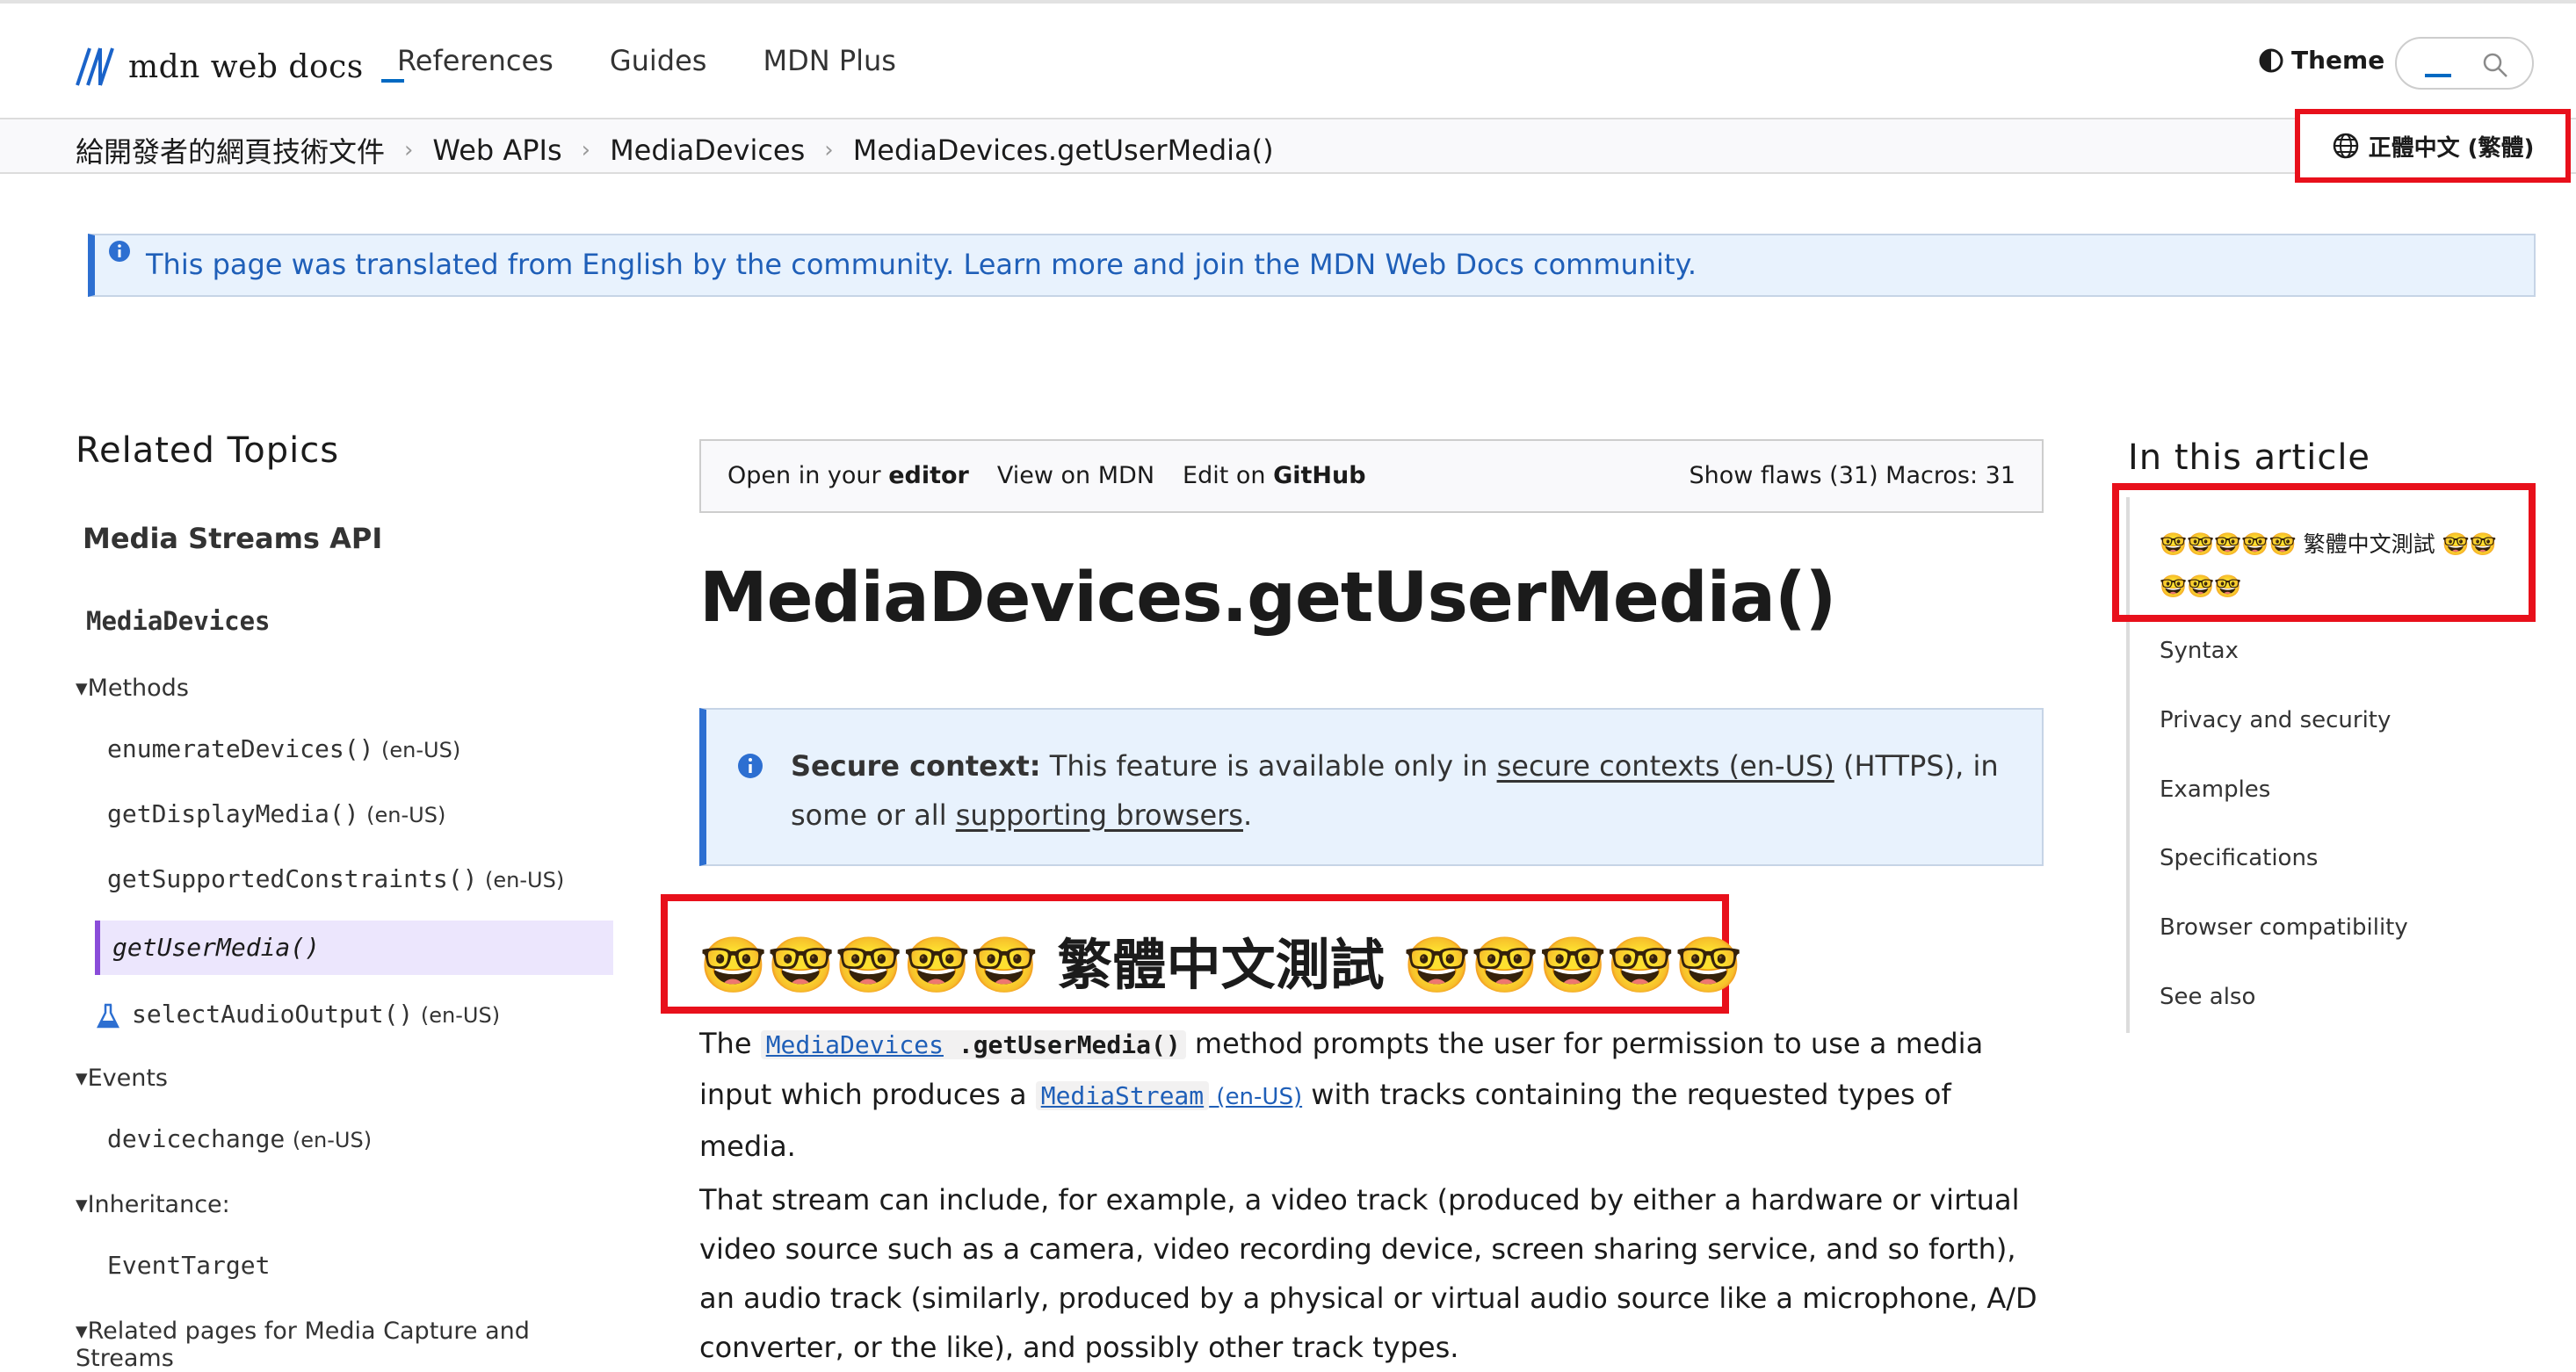 The image size is (2576, 1372). I want to click on theme-label: Theme, so click(2338, 60).